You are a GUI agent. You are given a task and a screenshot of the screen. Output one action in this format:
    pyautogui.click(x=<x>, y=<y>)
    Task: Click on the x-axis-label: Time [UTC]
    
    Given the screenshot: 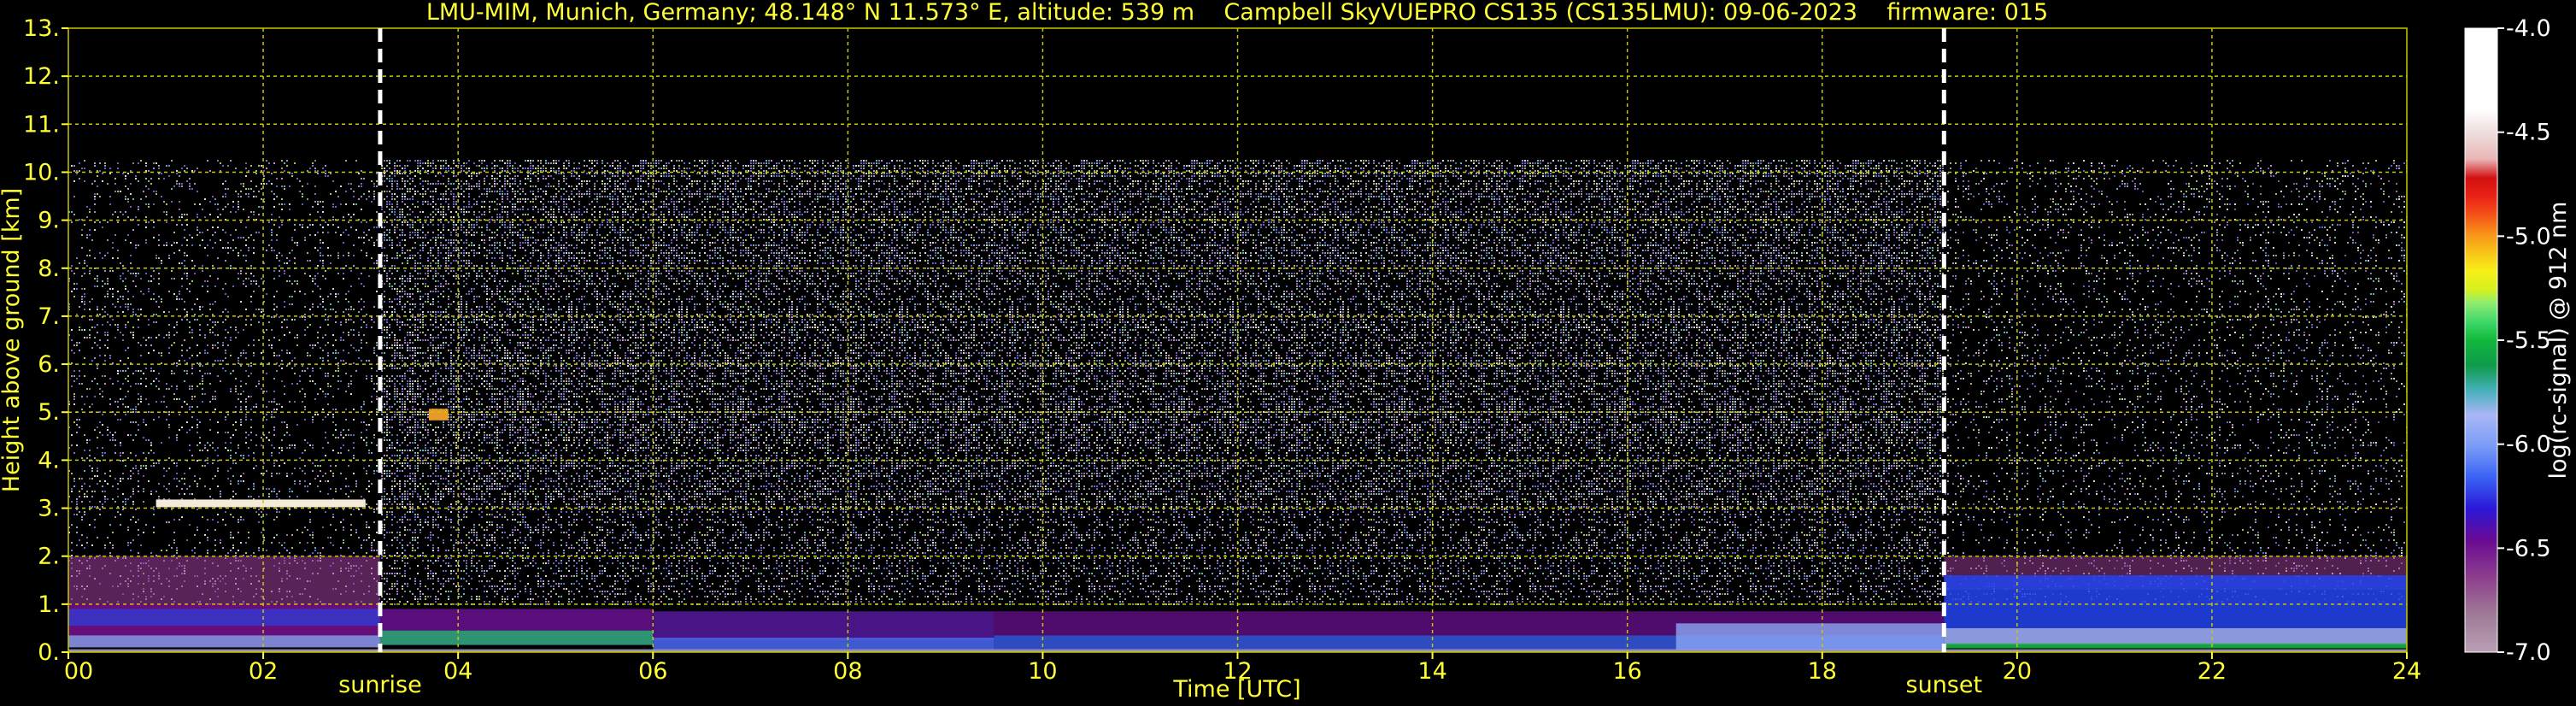 What is the action you would take?
    pyautogui.click(x=1236, y=689)
    